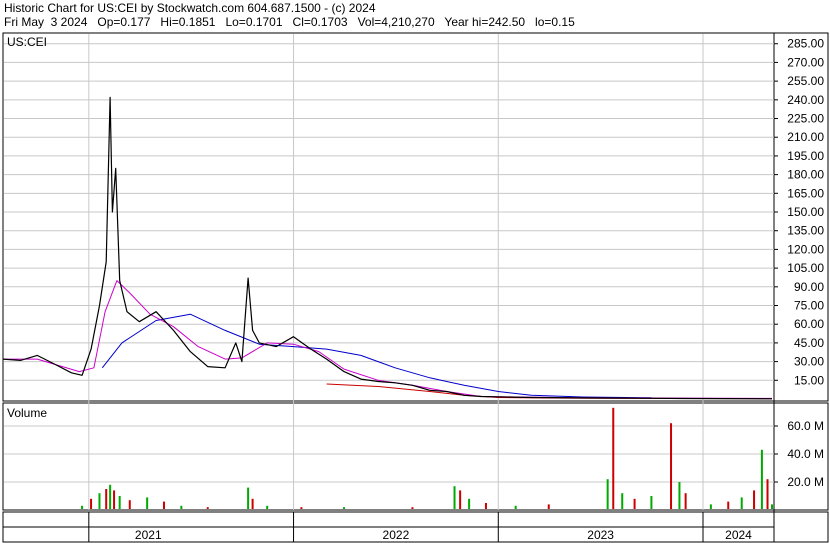 Image resolution: width=830 pixels, height=543 pixels. Describe the element at coordinates (805, 193) in the screenshot. I see `price-tick-label: 165.00` at that location.